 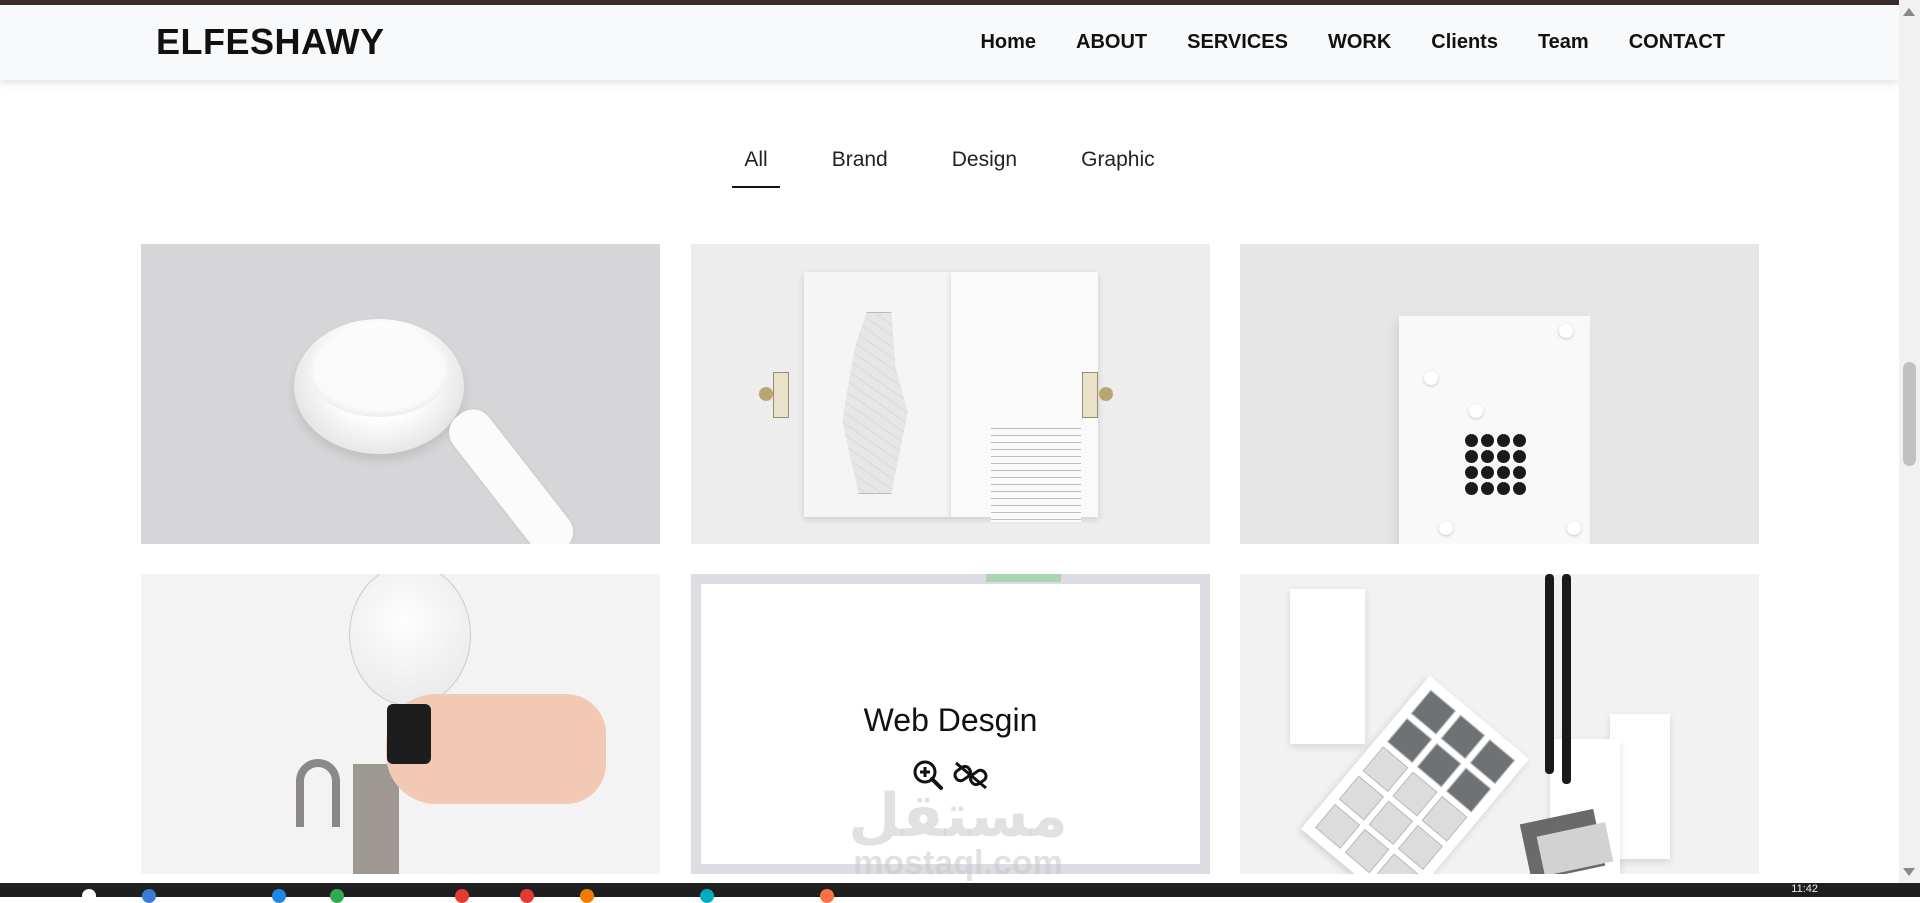 What do you see at coordinates (860, 168) in the screenshot?
I see `filter-brand: Brand` at bounding box center [860, 168].